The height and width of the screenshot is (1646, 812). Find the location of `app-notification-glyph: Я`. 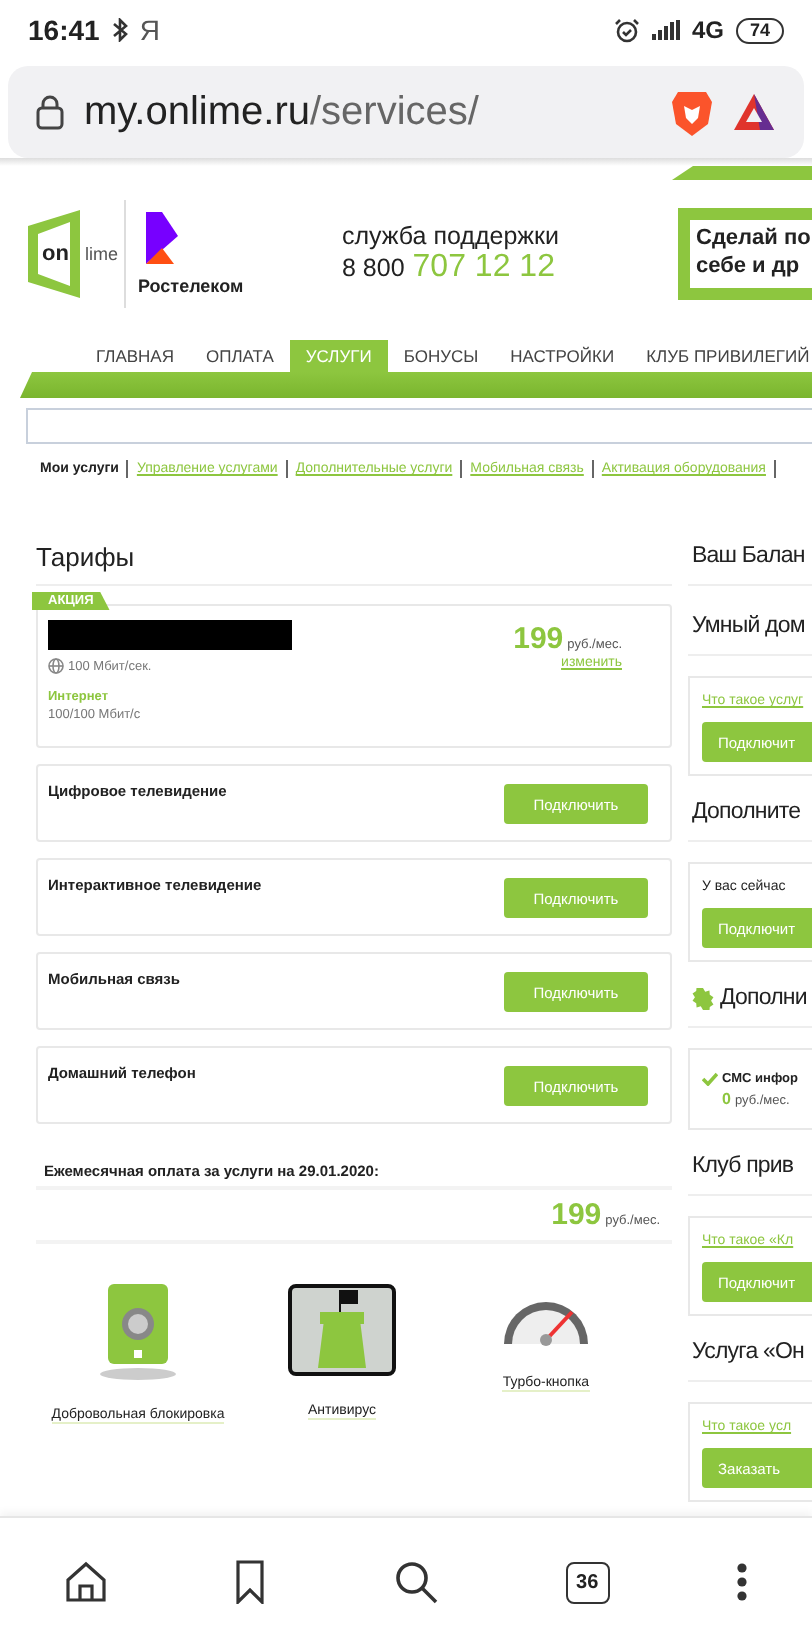

app-notification-glyph: Я is located at coordinates (149, 30).